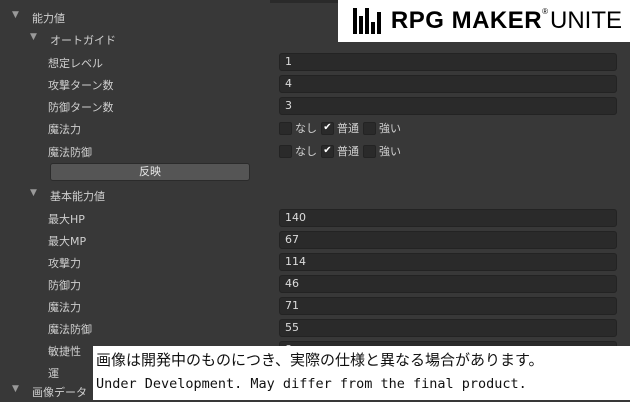 The width and height of the screenshot is (630, 402). I want to click on magic-row: 魔法力 71, so click(315, 306).